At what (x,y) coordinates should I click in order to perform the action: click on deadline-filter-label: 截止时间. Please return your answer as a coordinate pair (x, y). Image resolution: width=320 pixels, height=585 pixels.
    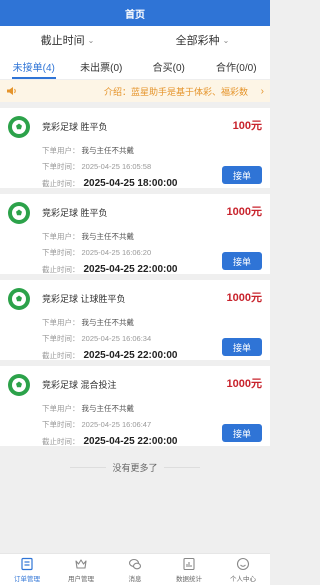
    Looking at the image, I should click on (62, 41).